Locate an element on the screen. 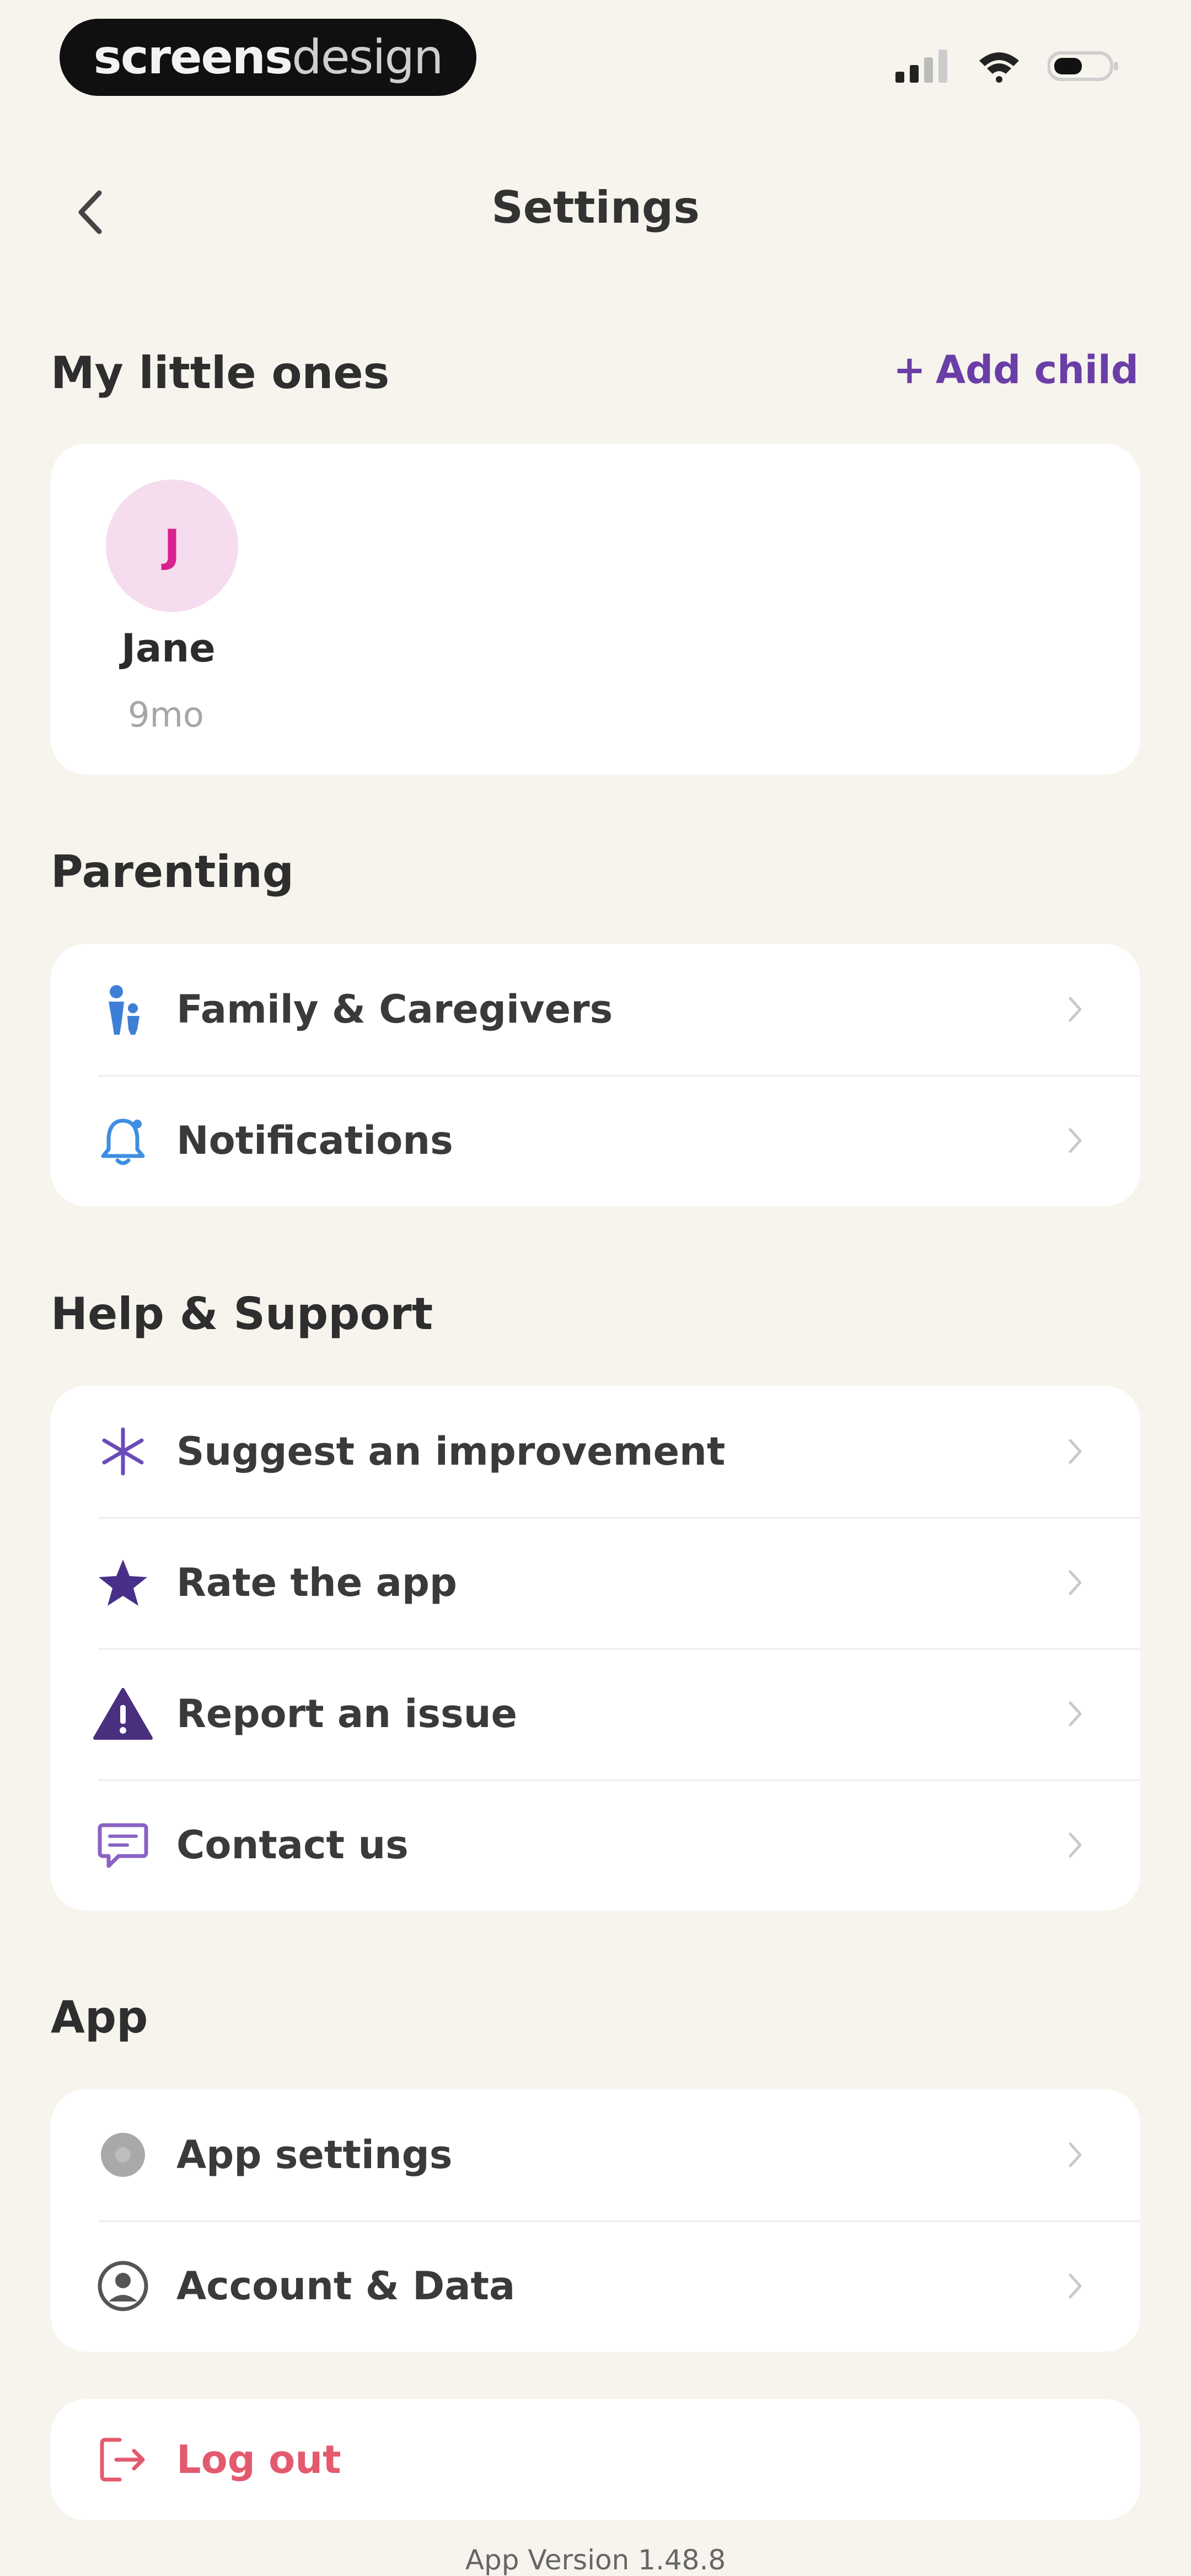 This screenshot has height=2576, width=1191. add-child-label: Add child is located at coordinates (1037, 369).